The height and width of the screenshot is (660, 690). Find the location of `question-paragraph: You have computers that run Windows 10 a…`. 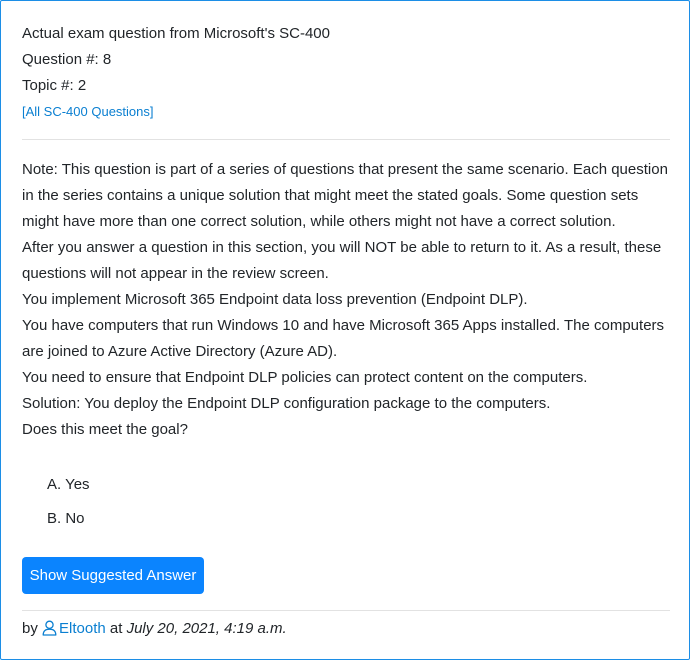

question-paragraph: You have computers that run Windows 10 a… is located at coordinates (343, 338).